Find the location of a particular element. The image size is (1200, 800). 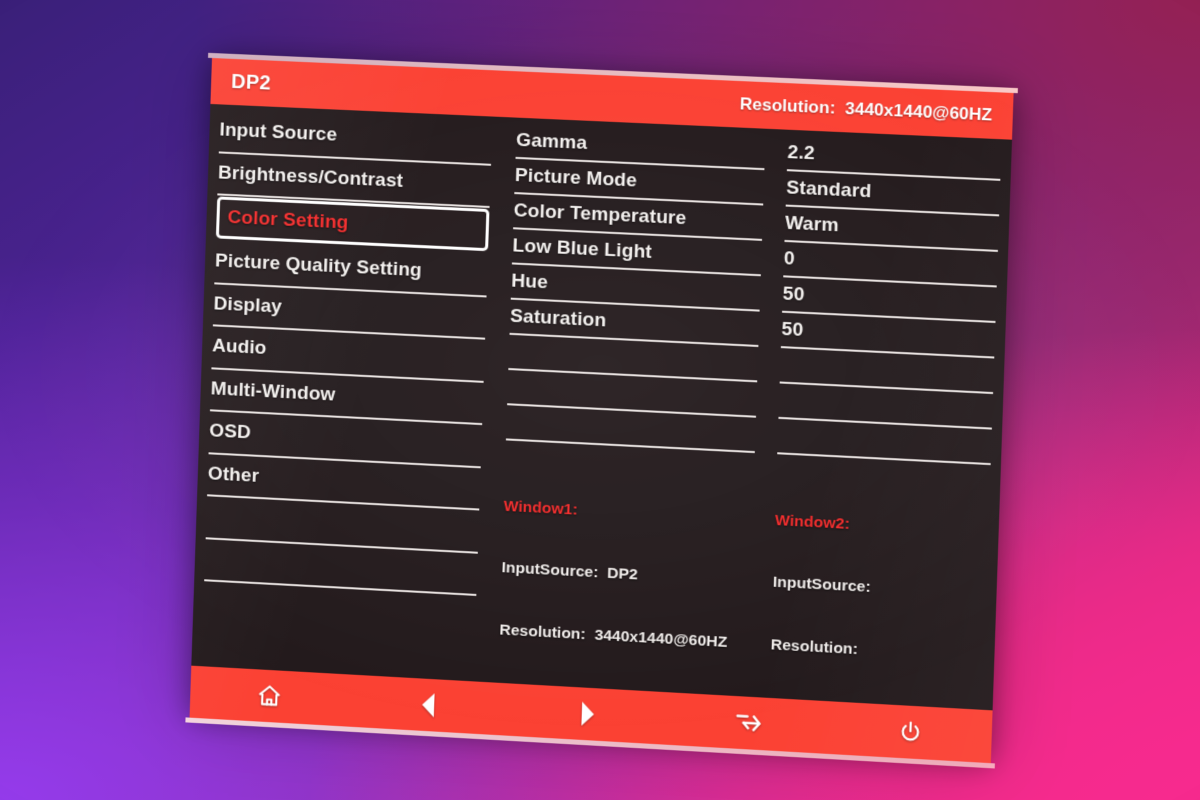

exit-button is located at coordinates (748, 723).